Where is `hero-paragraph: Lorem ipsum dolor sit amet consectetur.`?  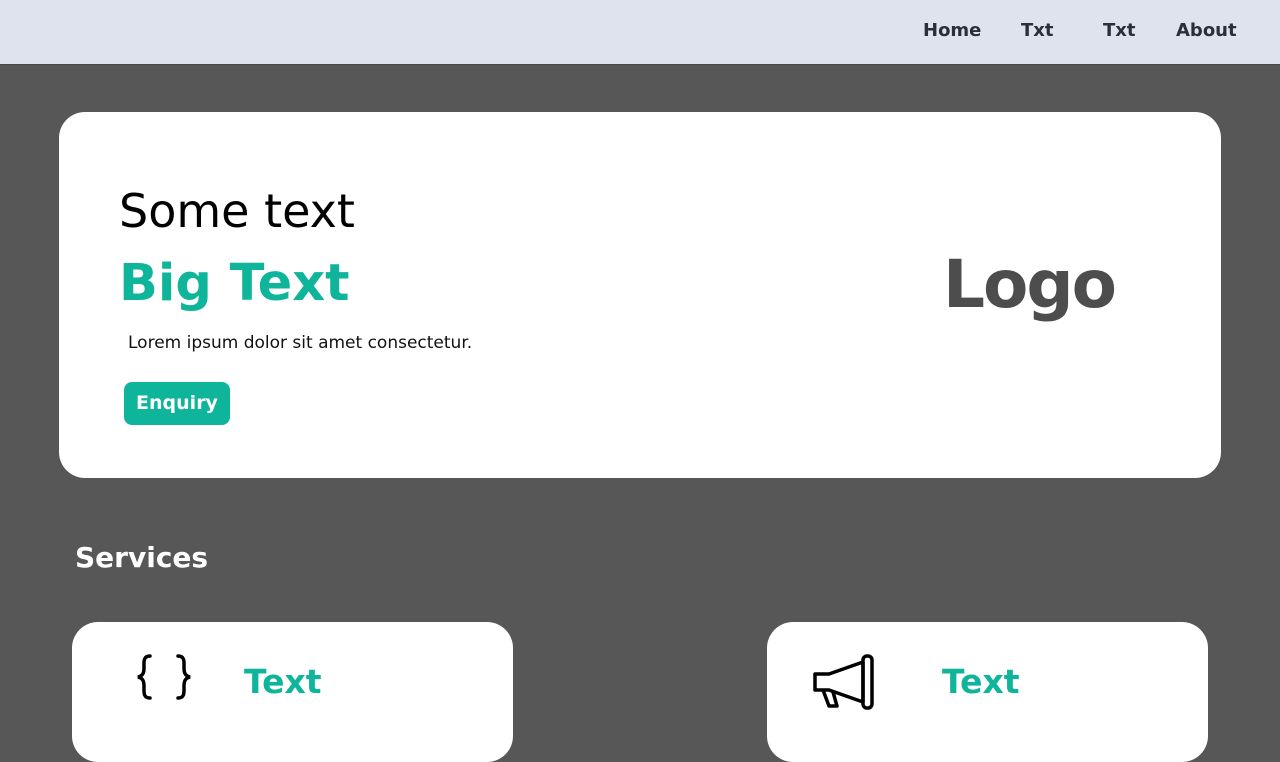 hero-paragraph: Lorem ipsum dolor sit amet consectetur. is located at coordinates (300, 343).